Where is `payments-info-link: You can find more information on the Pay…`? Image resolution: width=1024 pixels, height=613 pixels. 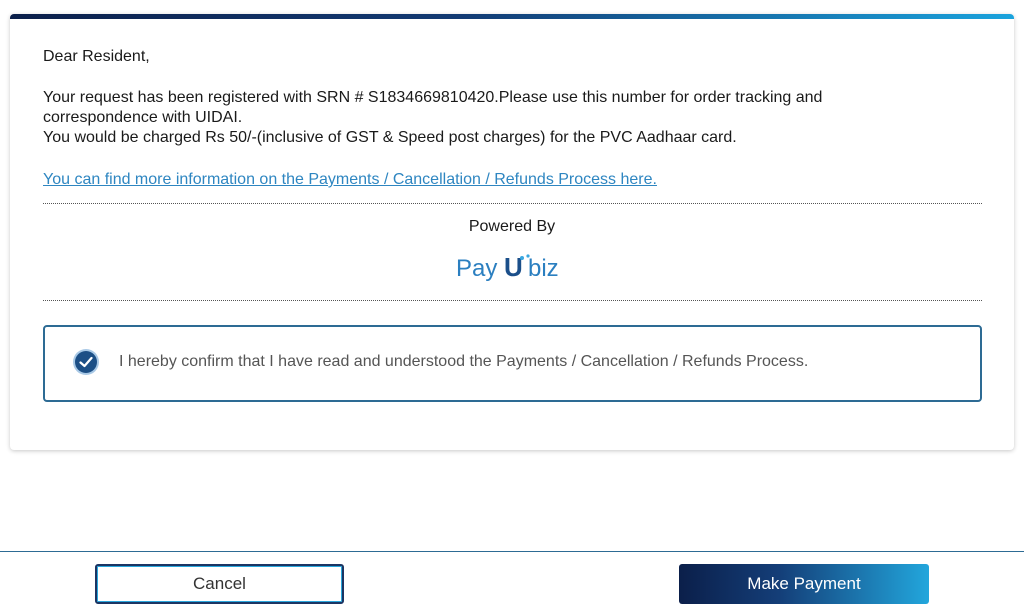
payments-info-link: You can find more information on the Pay… is located at coordinates (350, 180).